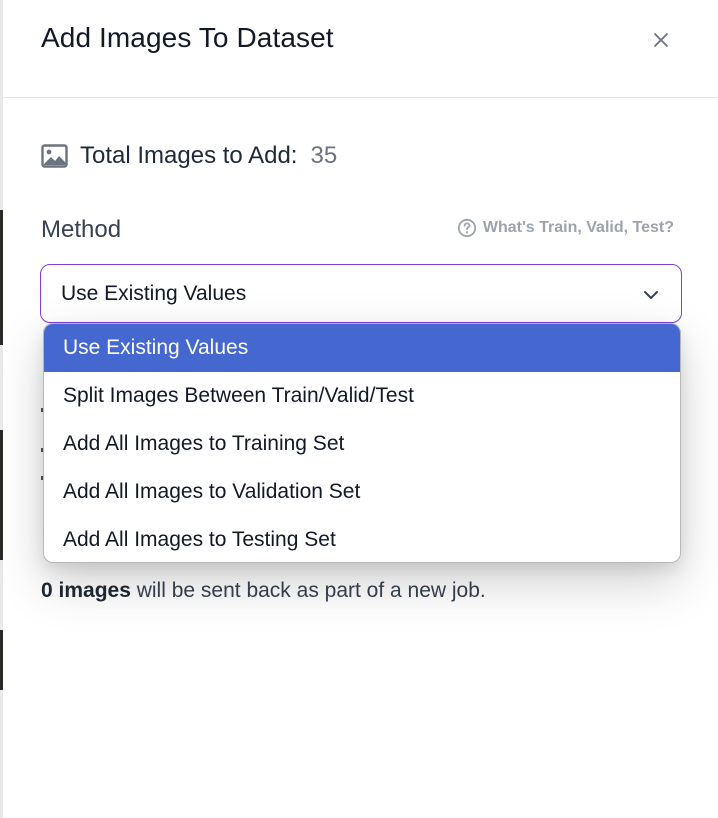  What do you see at coordinates (578, 227) in the screenshot?
I see `help-link-text: What's Train, Valid, Test?` at bounding box center [578, 227].